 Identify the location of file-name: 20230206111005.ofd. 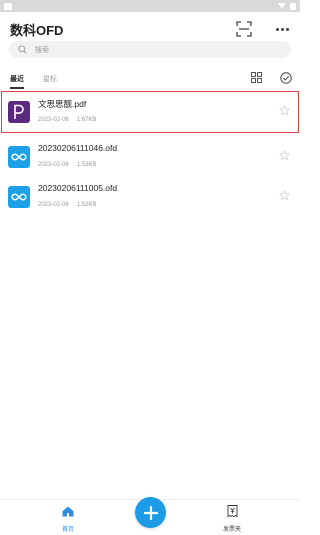
(78, 188).